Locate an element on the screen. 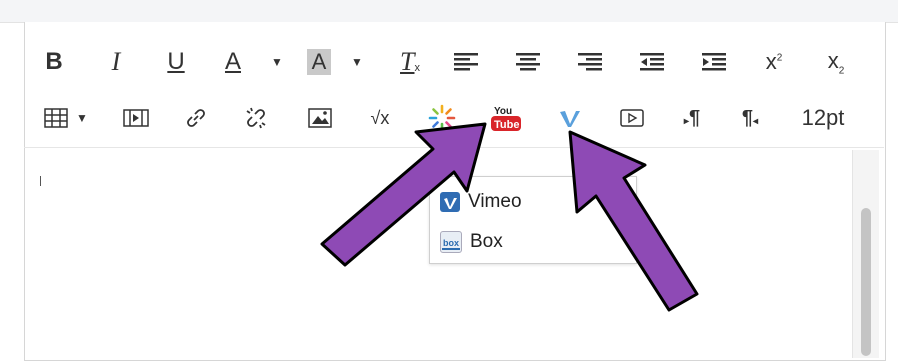 The height and width of the screenshot is (364, 898). image-button is located at coordinates (320, 118).